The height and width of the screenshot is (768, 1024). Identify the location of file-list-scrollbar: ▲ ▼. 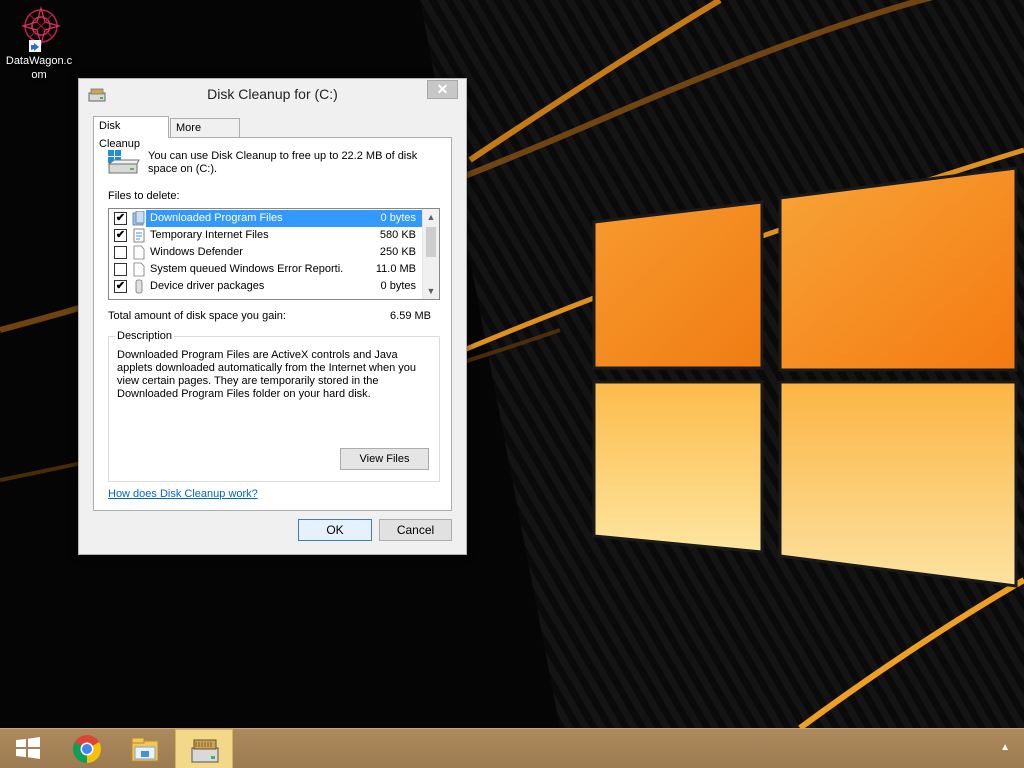
(430, 254).